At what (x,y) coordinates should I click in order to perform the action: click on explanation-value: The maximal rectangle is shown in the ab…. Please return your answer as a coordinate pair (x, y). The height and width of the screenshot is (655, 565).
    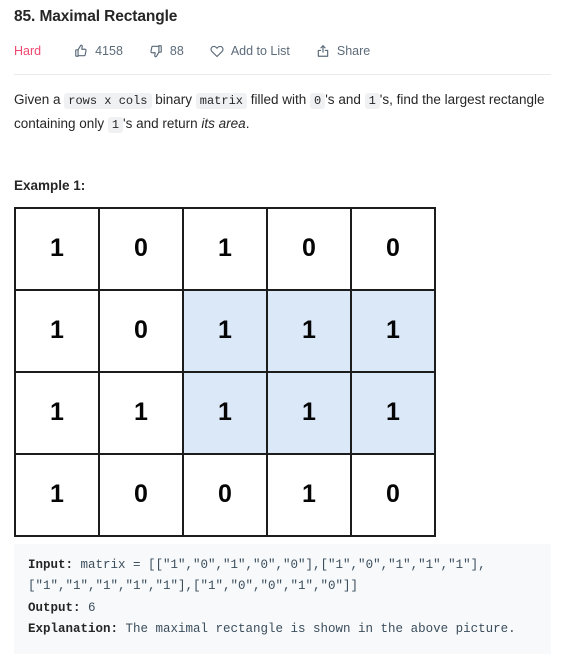
    Looking at the image, I should click on (317, 629).